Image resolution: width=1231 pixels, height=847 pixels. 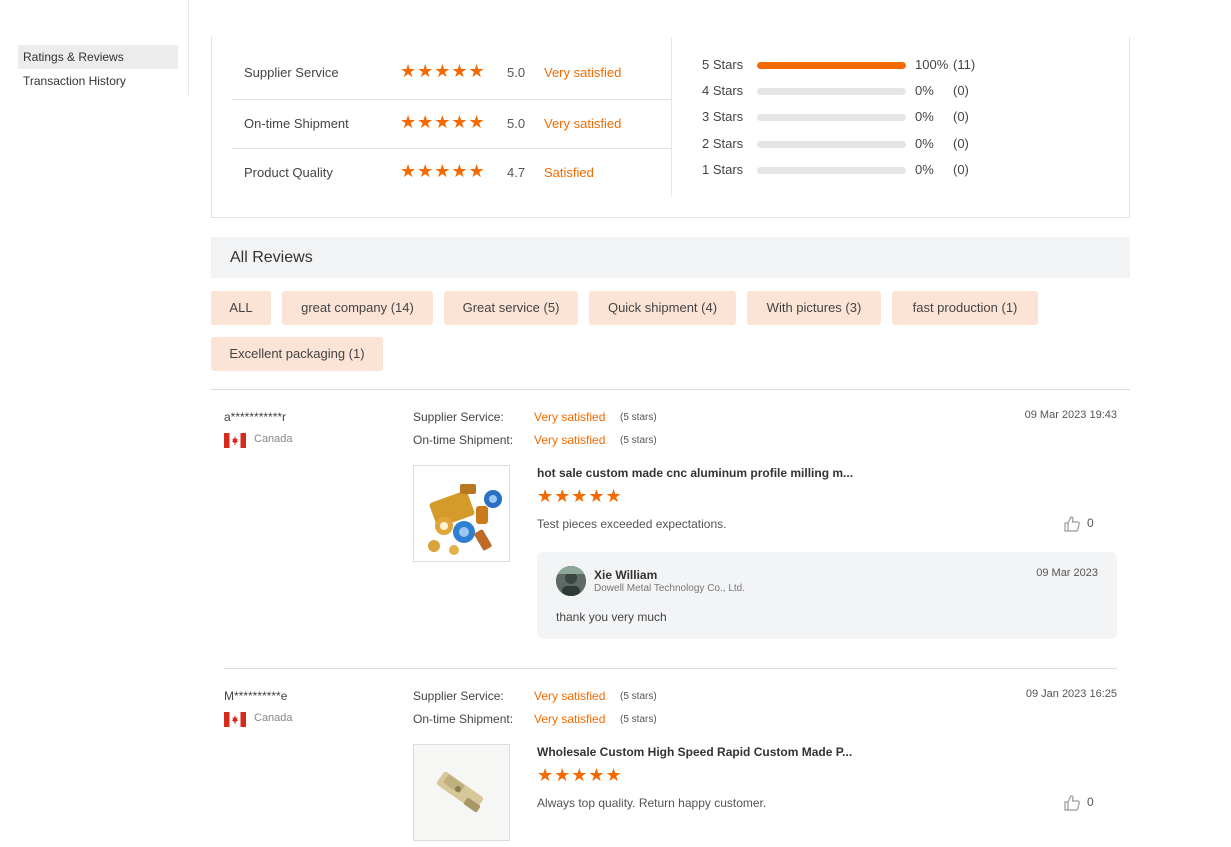 I want to click on distribution-row-1: 1 Stars 0% (0), so click(x=852, y=172).